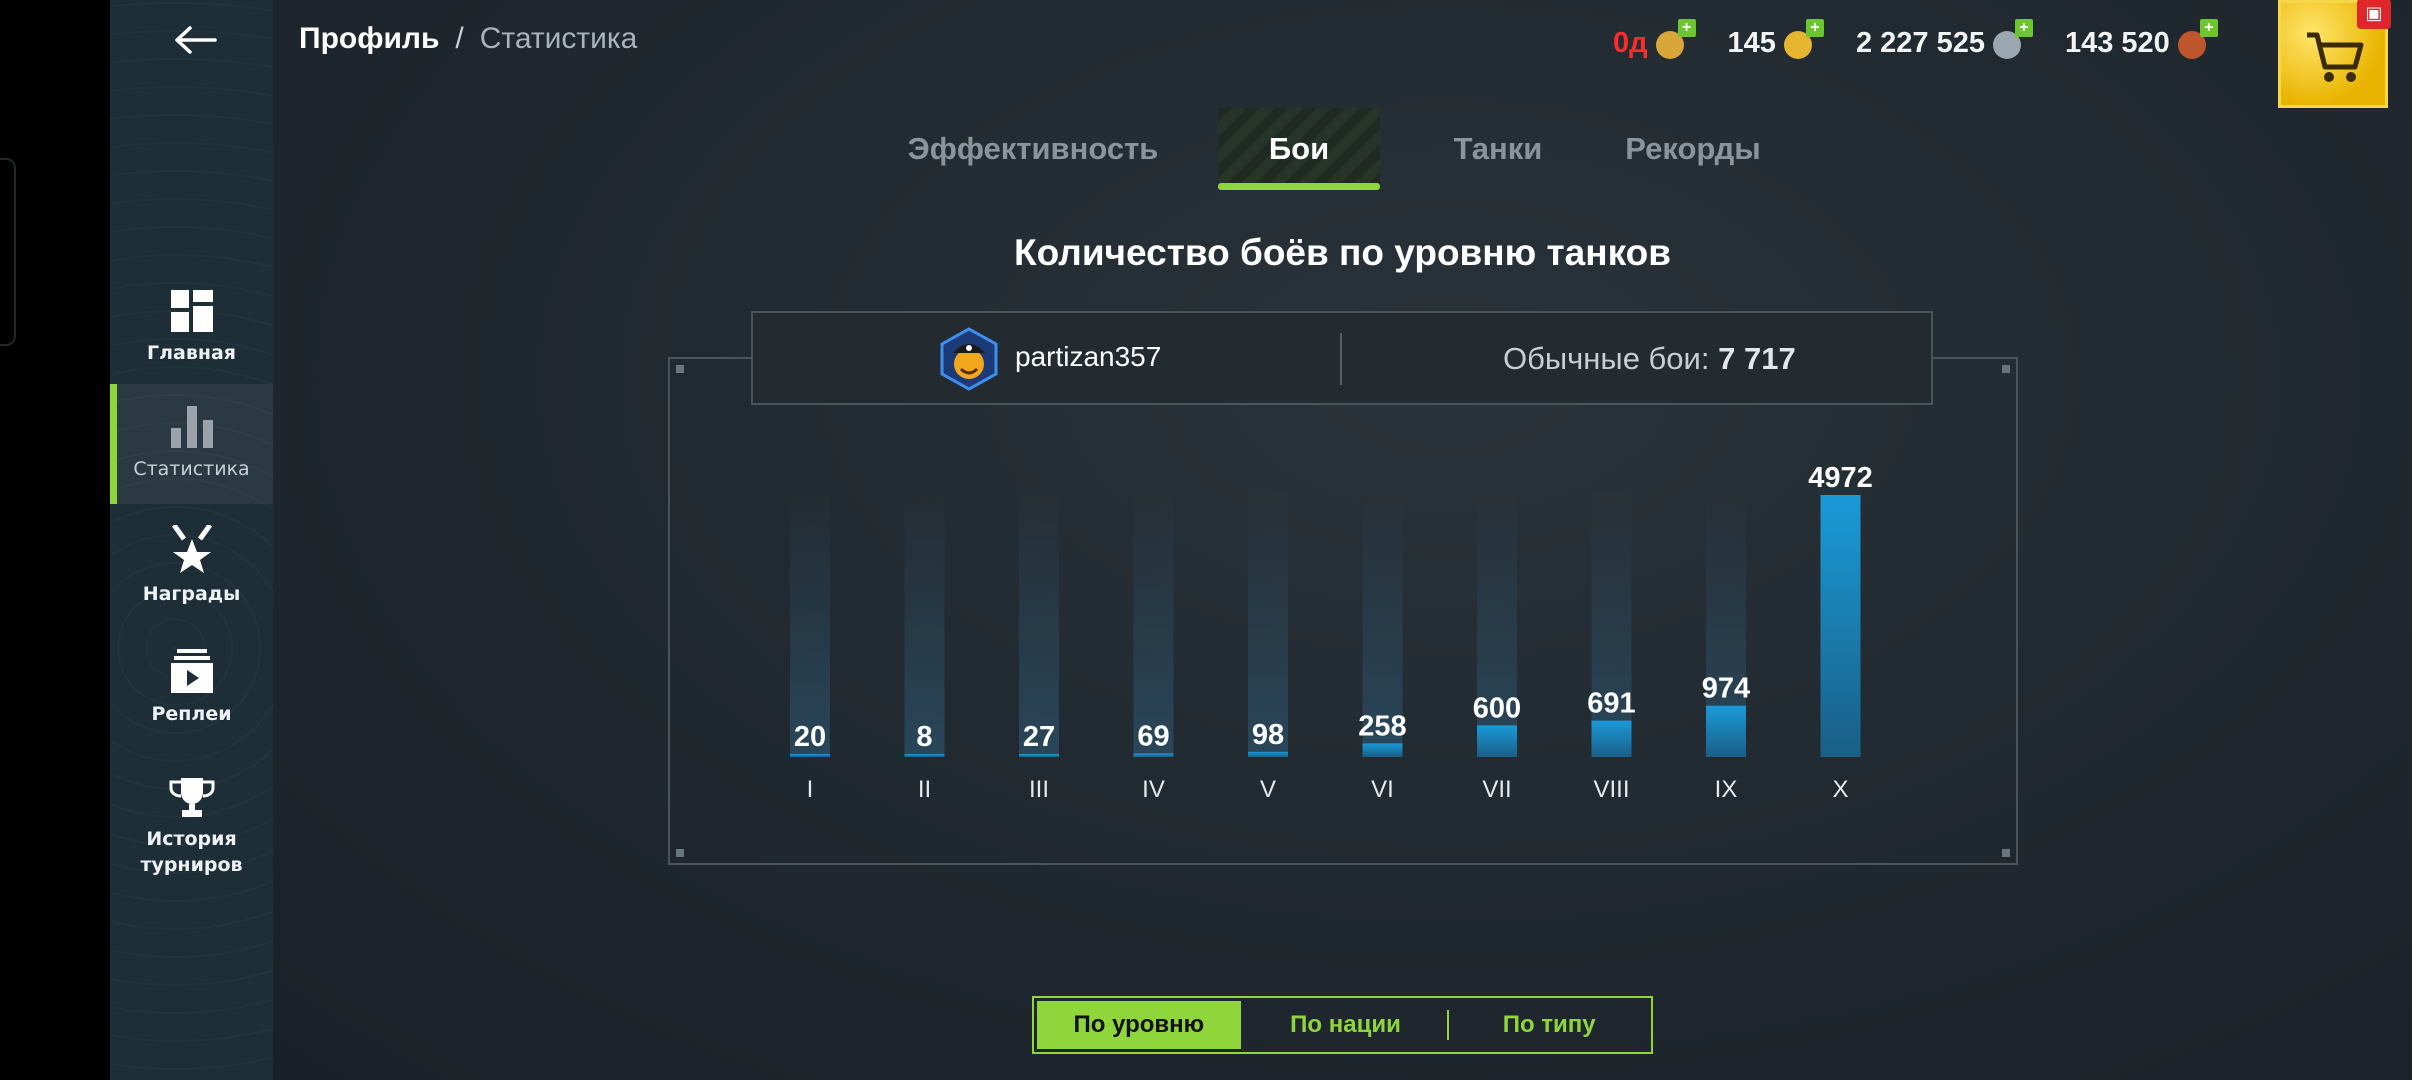 Image resolution: width=2412 pixels, height=1080 pixels. Describe the element at coordinates (1751, 42) in the screenshot. I see `gold-value: 145` at that location.